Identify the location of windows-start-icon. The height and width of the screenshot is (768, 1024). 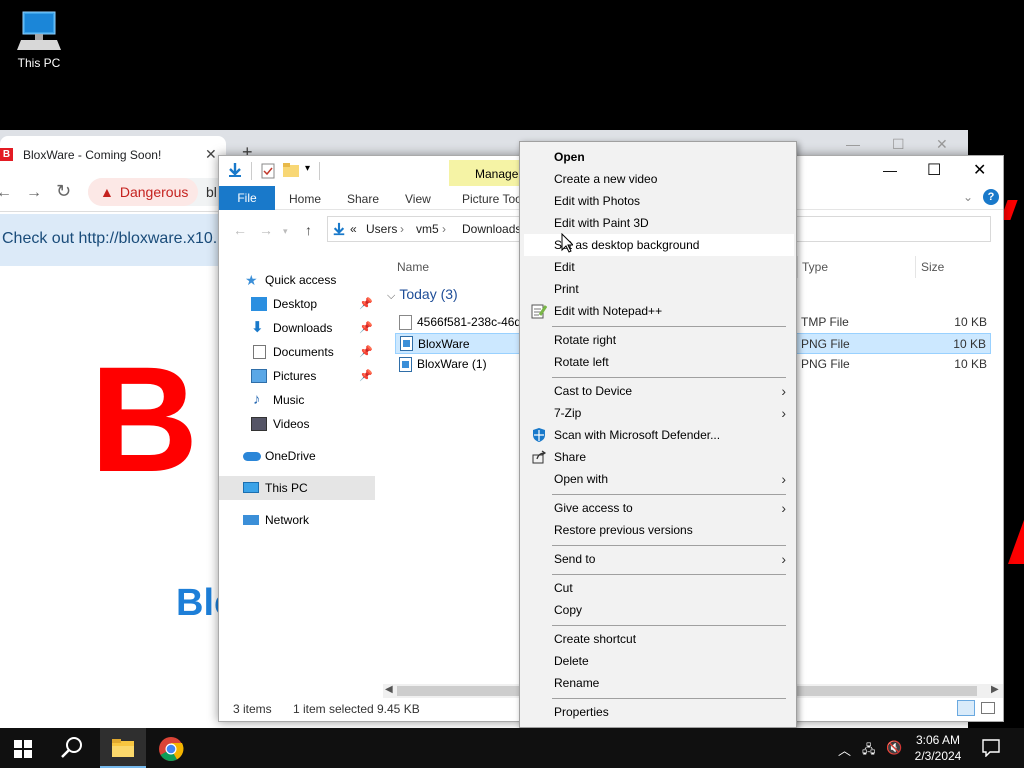
(23, 749).